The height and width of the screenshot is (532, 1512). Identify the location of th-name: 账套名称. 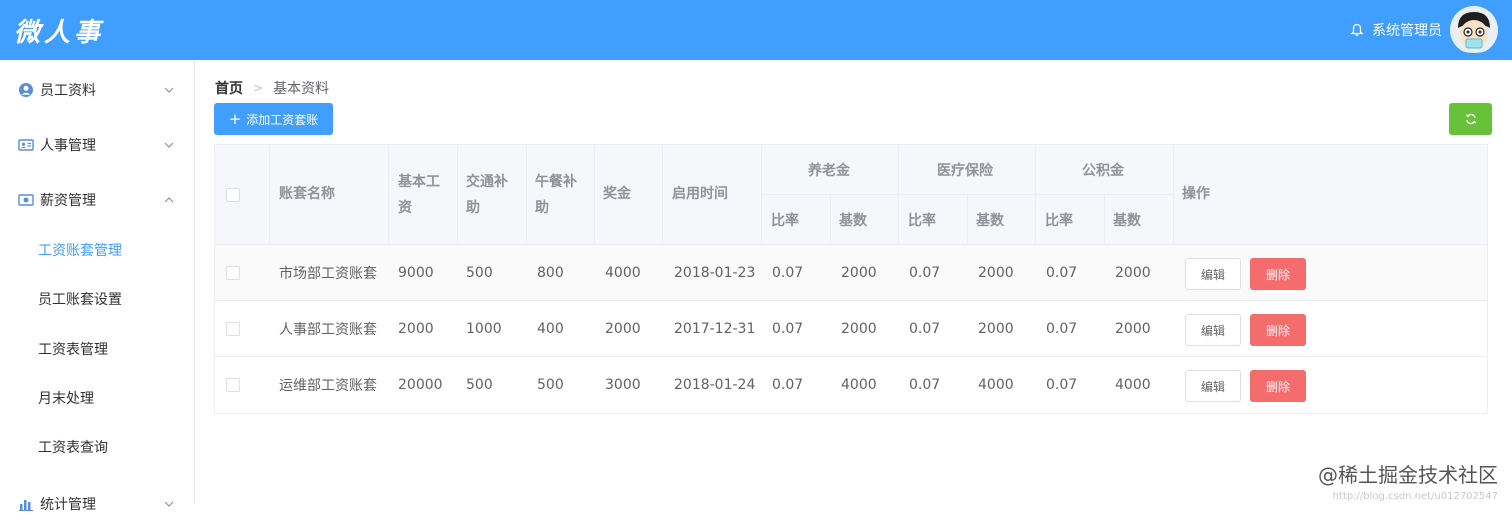
(307, 193).